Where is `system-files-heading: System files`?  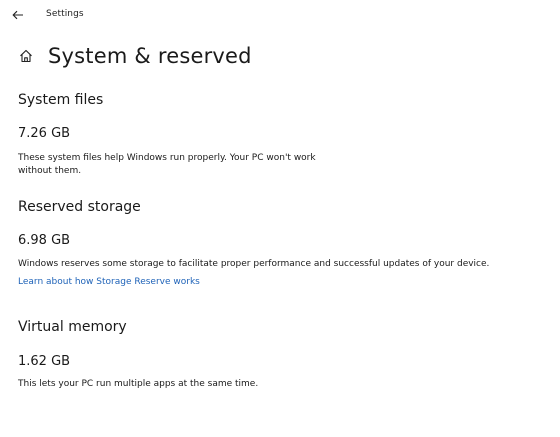
system-files-heading: System files is located at coordinates (61, 100).